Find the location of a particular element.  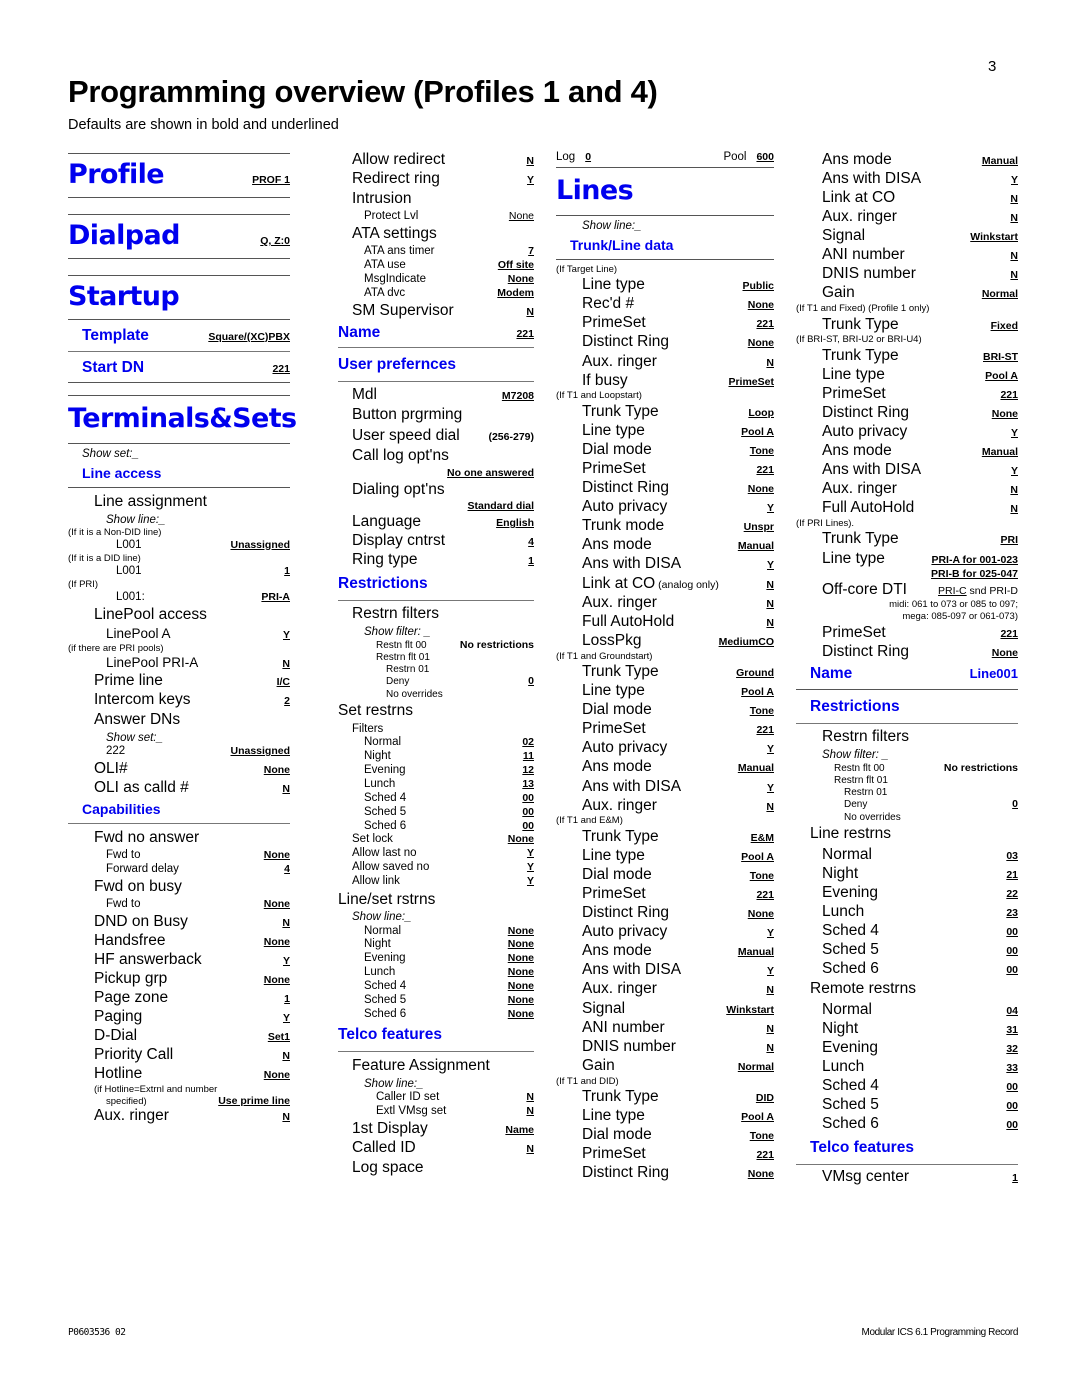

table-row: Trunk Type BRI-ST is located at coordinates (907, 355).